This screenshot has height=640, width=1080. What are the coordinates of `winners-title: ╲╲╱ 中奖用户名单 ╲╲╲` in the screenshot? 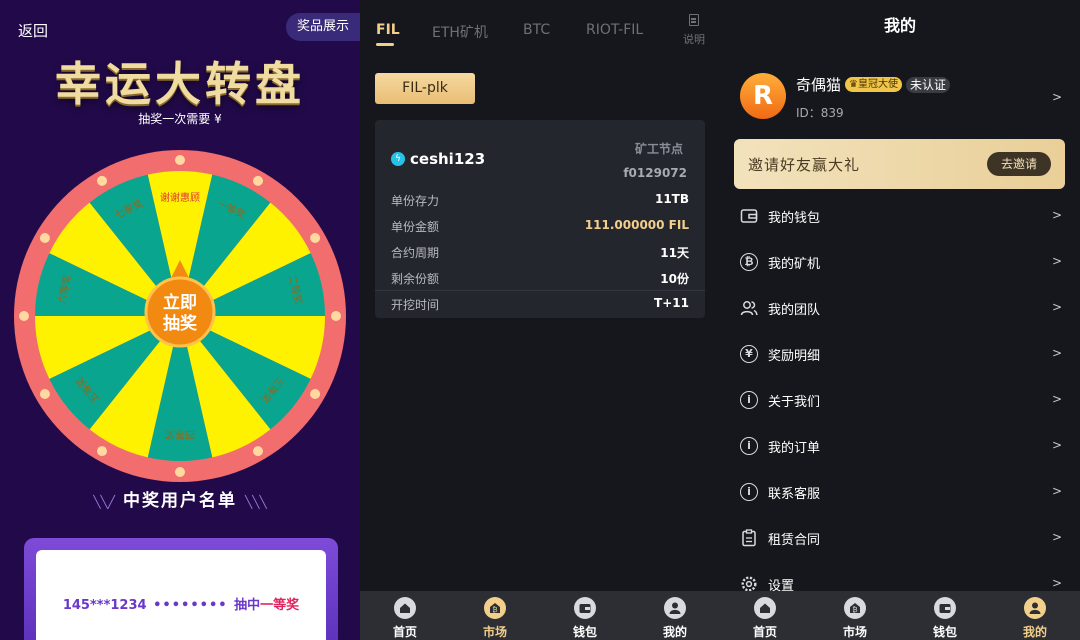 It's located at (180, 498).